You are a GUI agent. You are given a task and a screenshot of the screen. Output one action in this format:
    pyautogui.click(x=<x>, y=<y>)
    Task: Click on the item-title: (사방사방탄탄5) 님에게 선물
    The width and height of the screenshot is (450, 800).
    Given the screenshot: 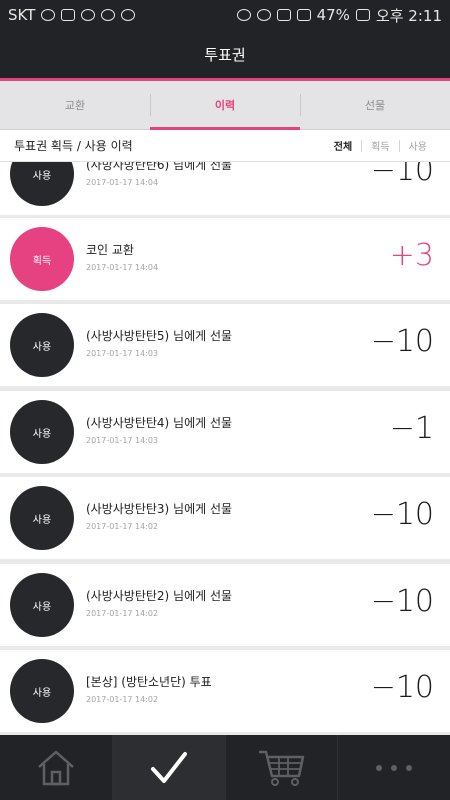 What is the action you would take?
    pyautogui.click(x=159, y=336)
    